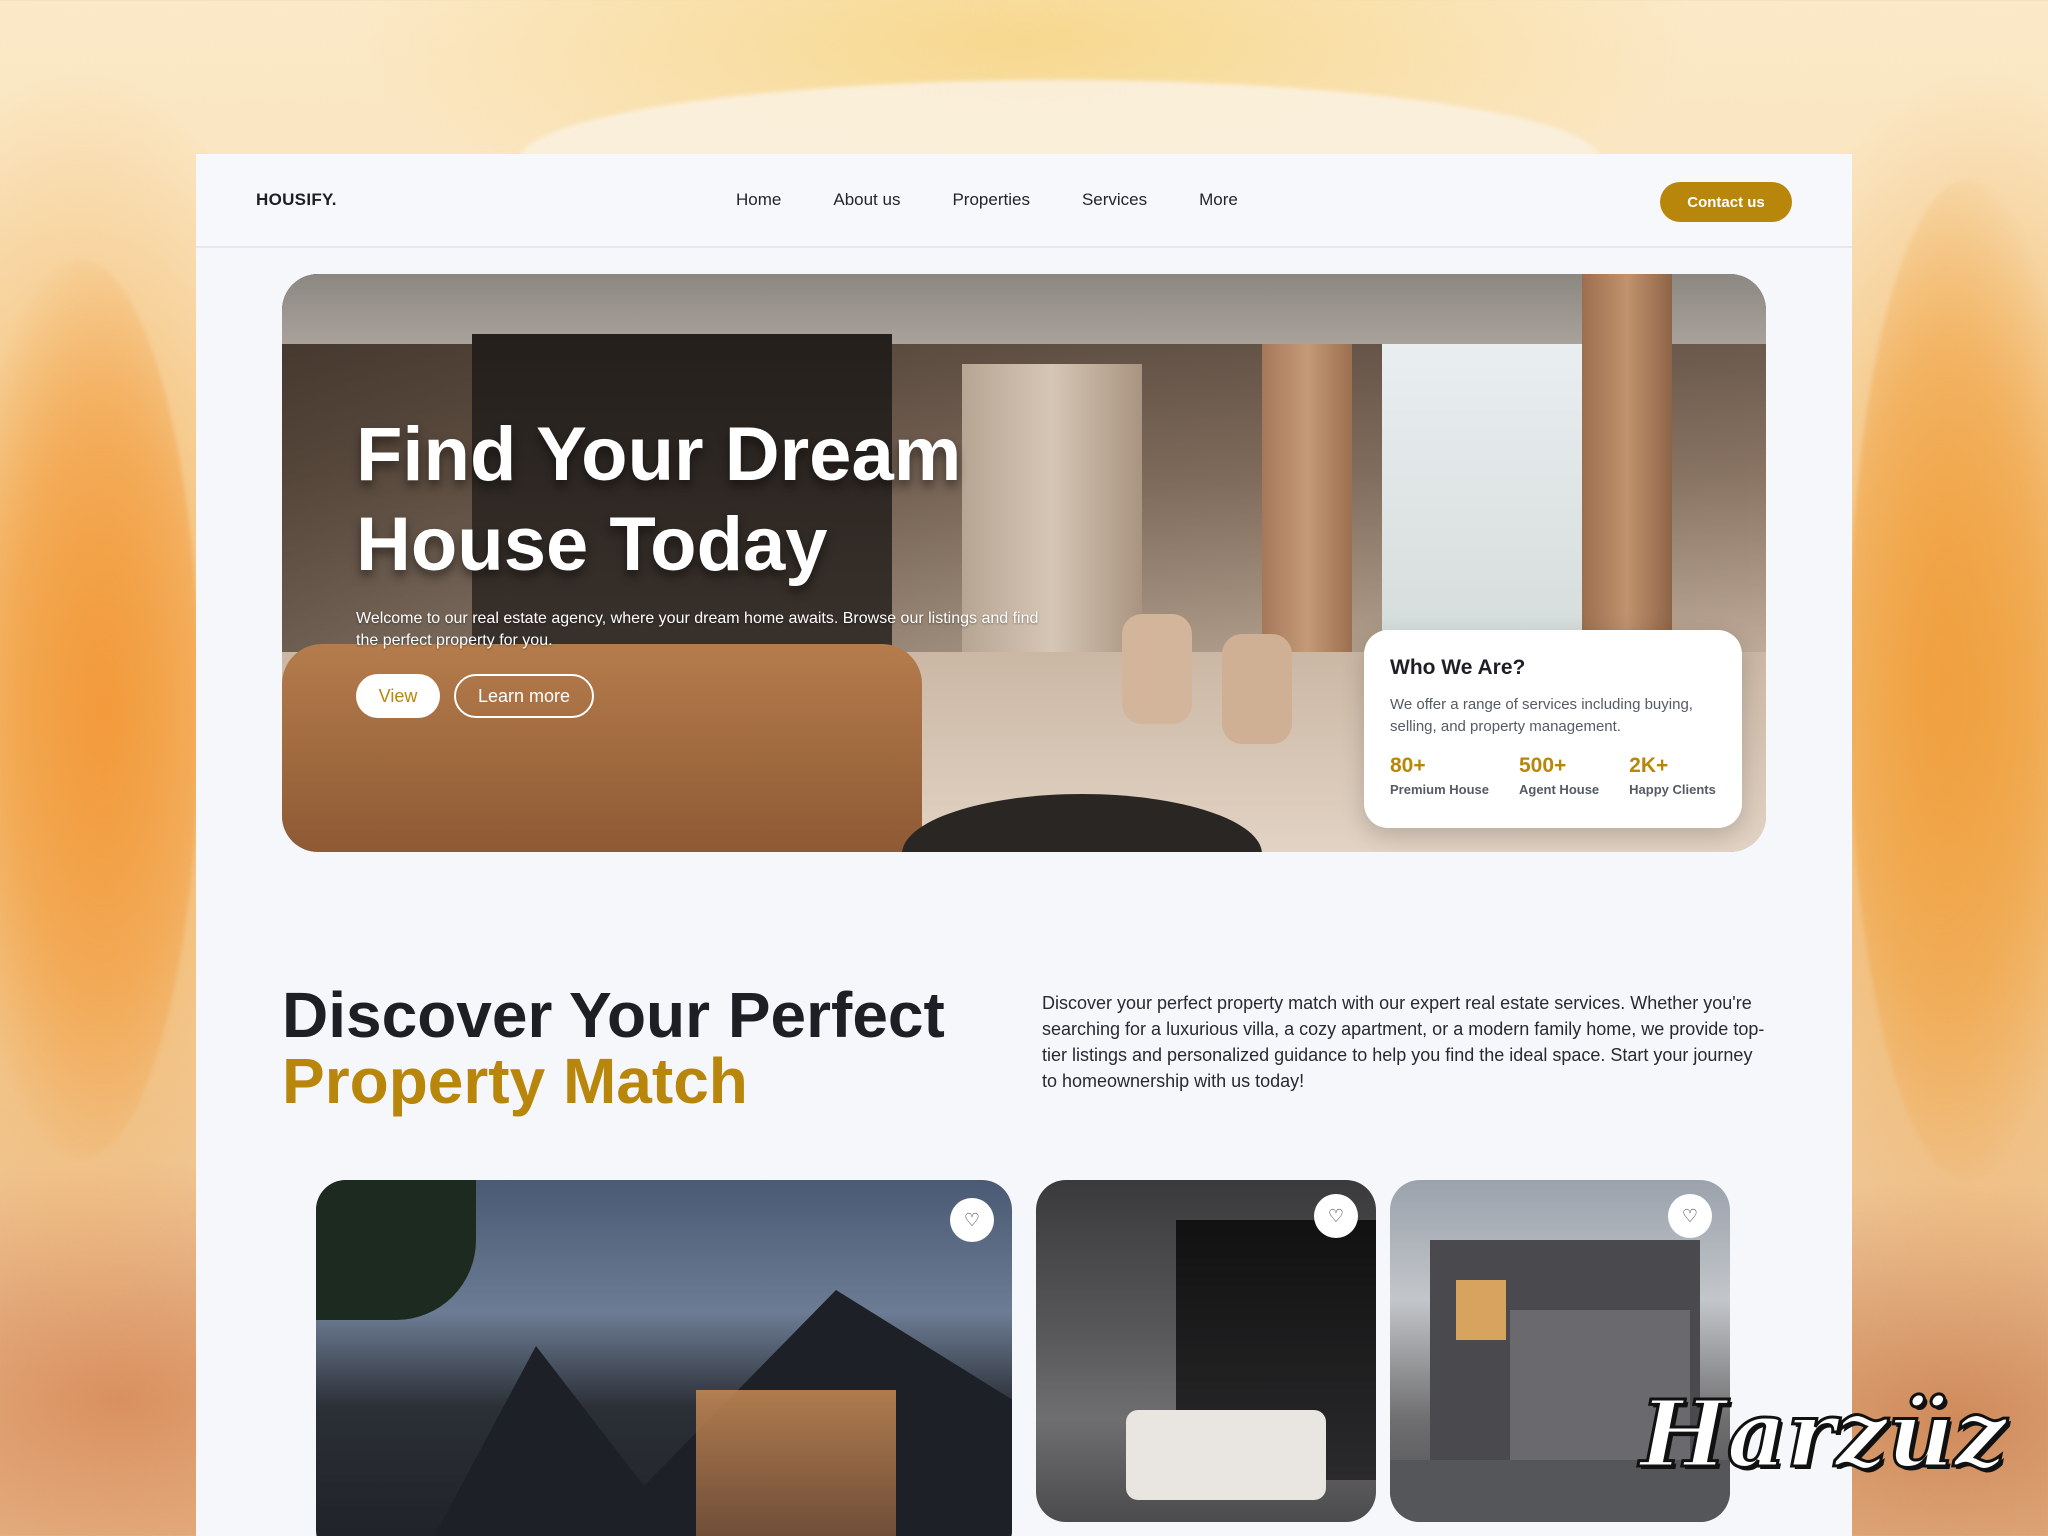 The width and height of the screenshot is (2048, 1536). What do you see at coordinates (1408, 765) in the screenshot?
I see `stat-value: 80+` at bounding box center [1408, 765].